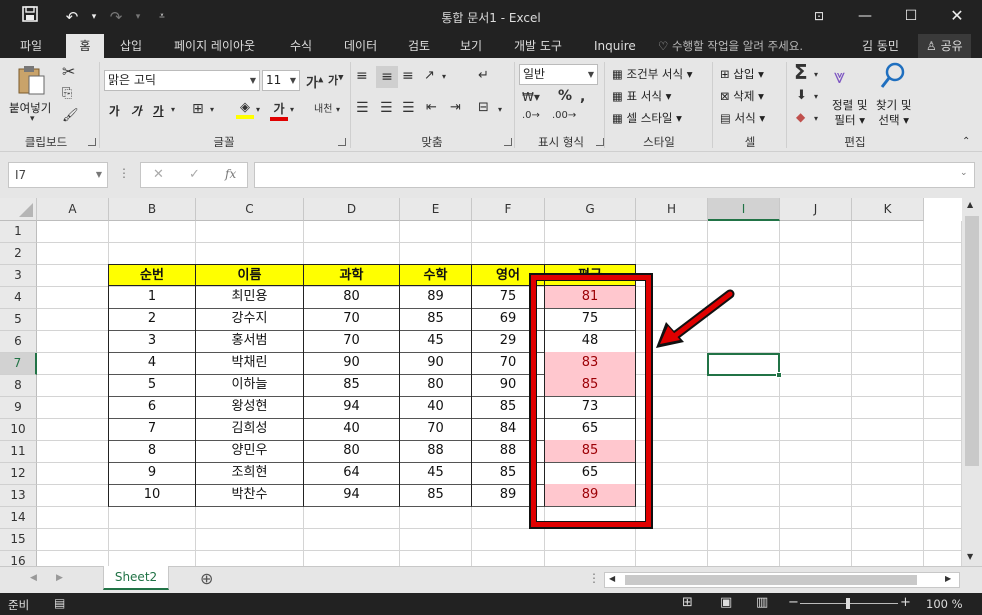  I want to click on row-header-10: 10, so click(18, 430).